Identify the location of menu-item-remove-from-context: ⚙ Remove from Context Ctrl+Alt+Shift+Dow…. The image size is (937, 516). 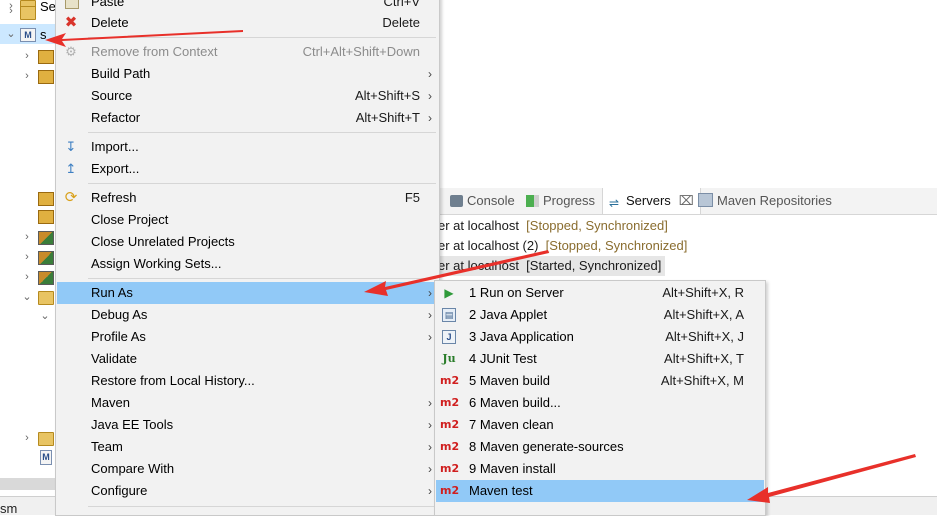
(247, 52).